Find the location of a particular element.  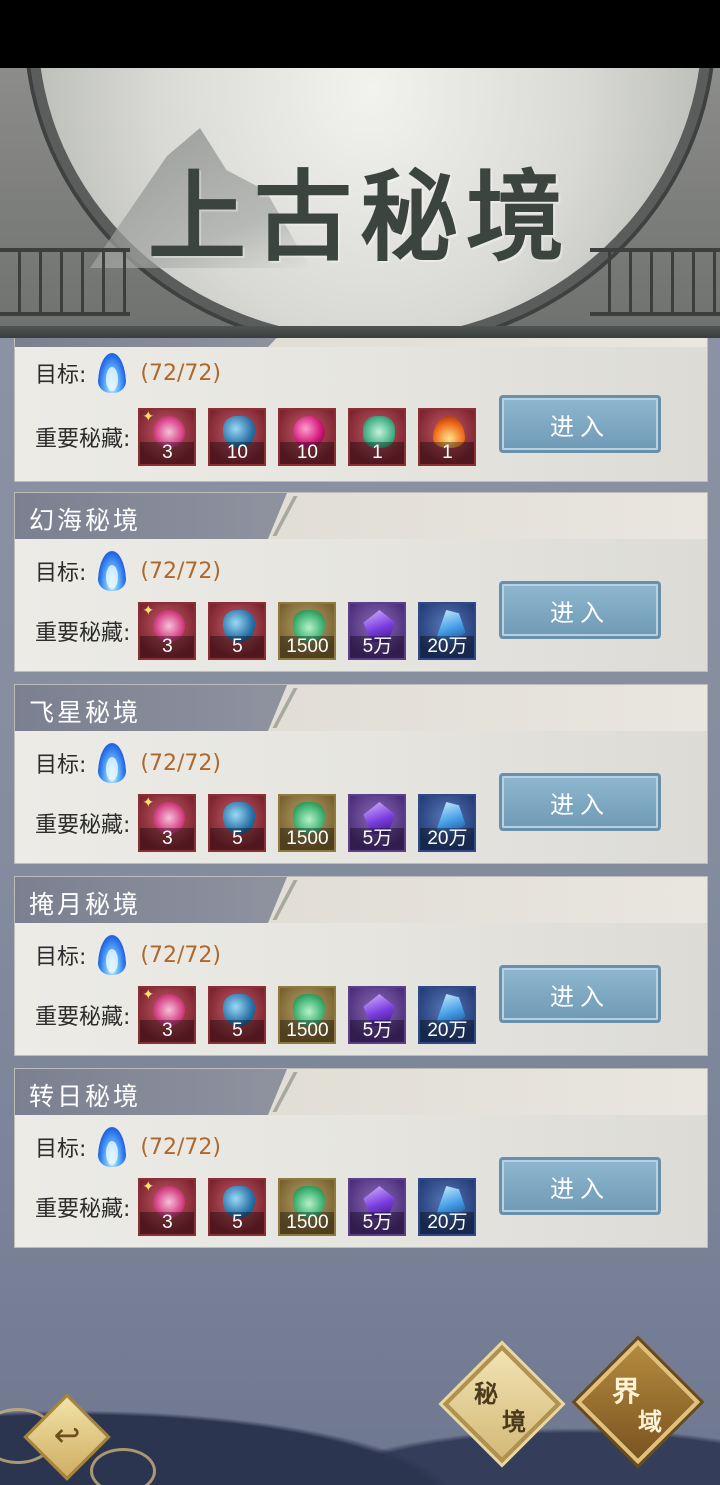

realm-card-header: 转日秘境 is located at coordinates (361, 1092).